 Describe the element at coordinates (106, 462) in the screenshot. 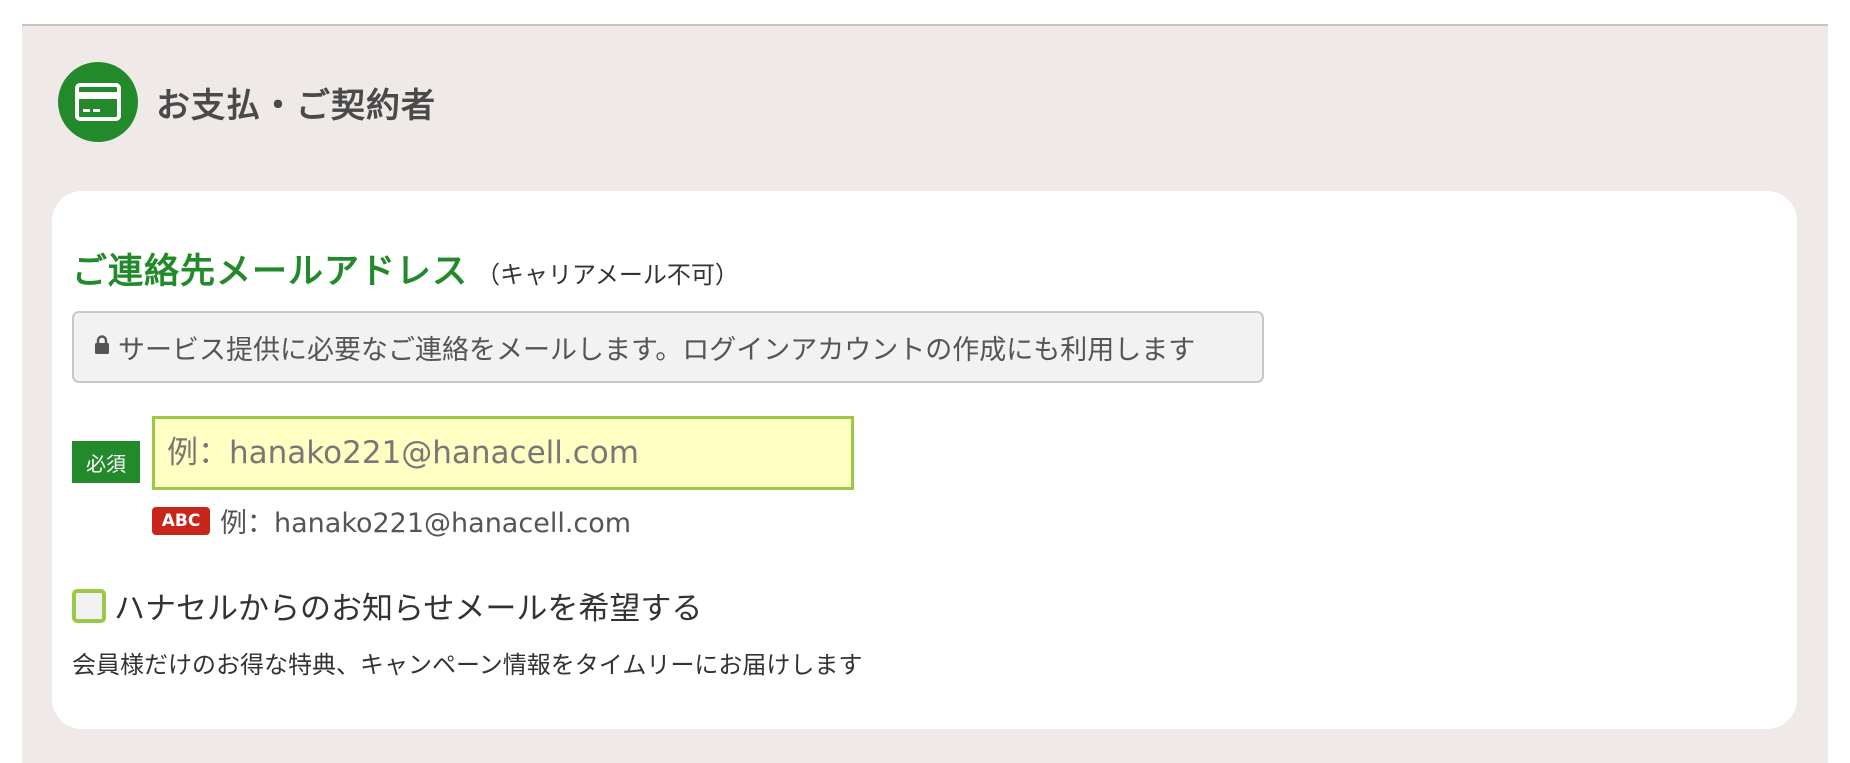

I see `required-badge: 必須` at that location.